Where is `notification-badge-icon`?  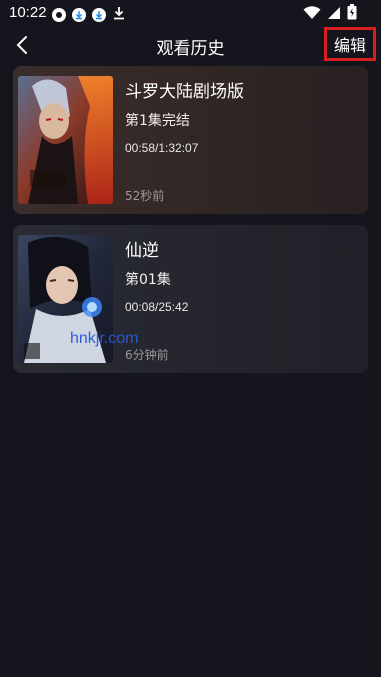
notification-badge-icon is located at coordinates (59, 14).